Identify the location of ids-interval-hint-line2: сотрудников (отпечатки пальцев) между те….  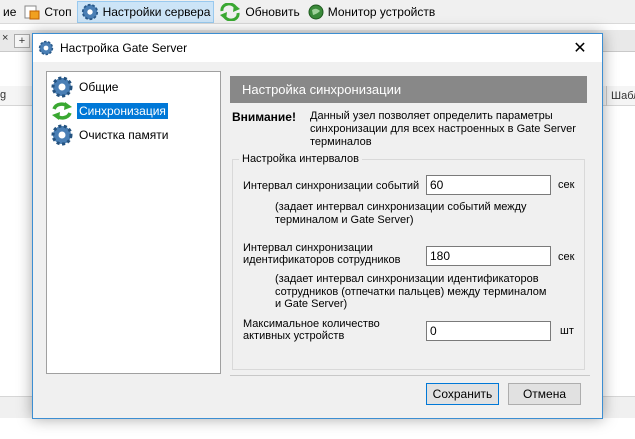
(411, 292).